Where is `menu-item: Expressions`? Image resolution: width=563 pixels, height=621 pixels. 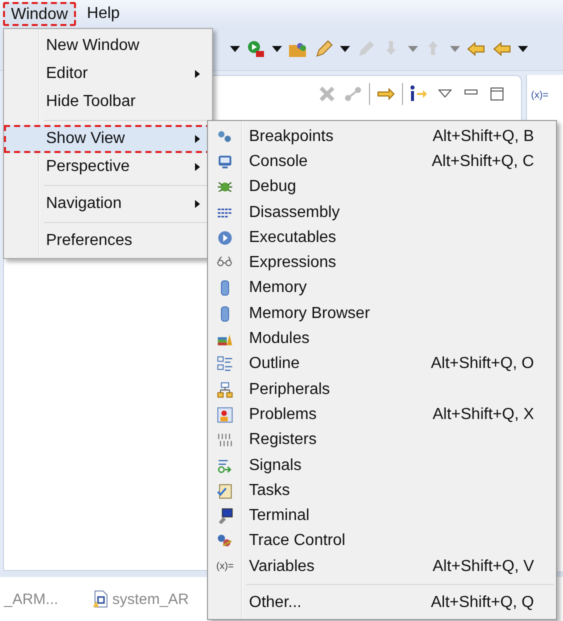 menu-item: Expressions is located at coordinates (382, 263).